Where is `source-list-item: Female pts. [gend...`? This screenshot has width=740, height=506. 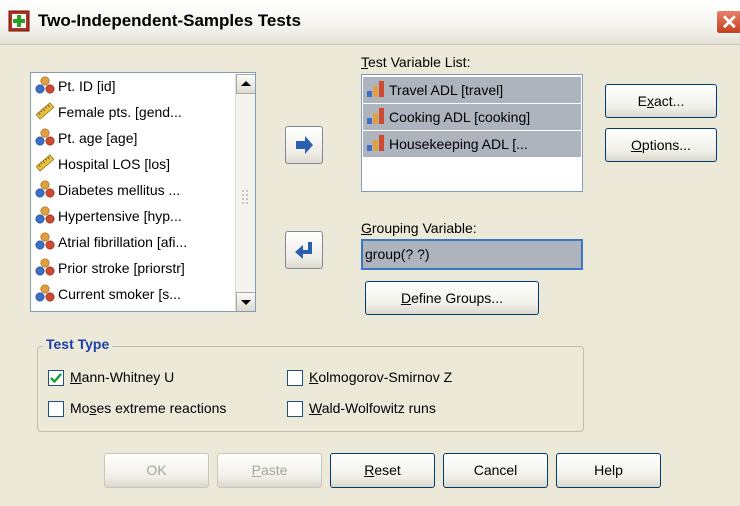
source-list-item: Female pts. [gend... is located at coordinates (108, 112).